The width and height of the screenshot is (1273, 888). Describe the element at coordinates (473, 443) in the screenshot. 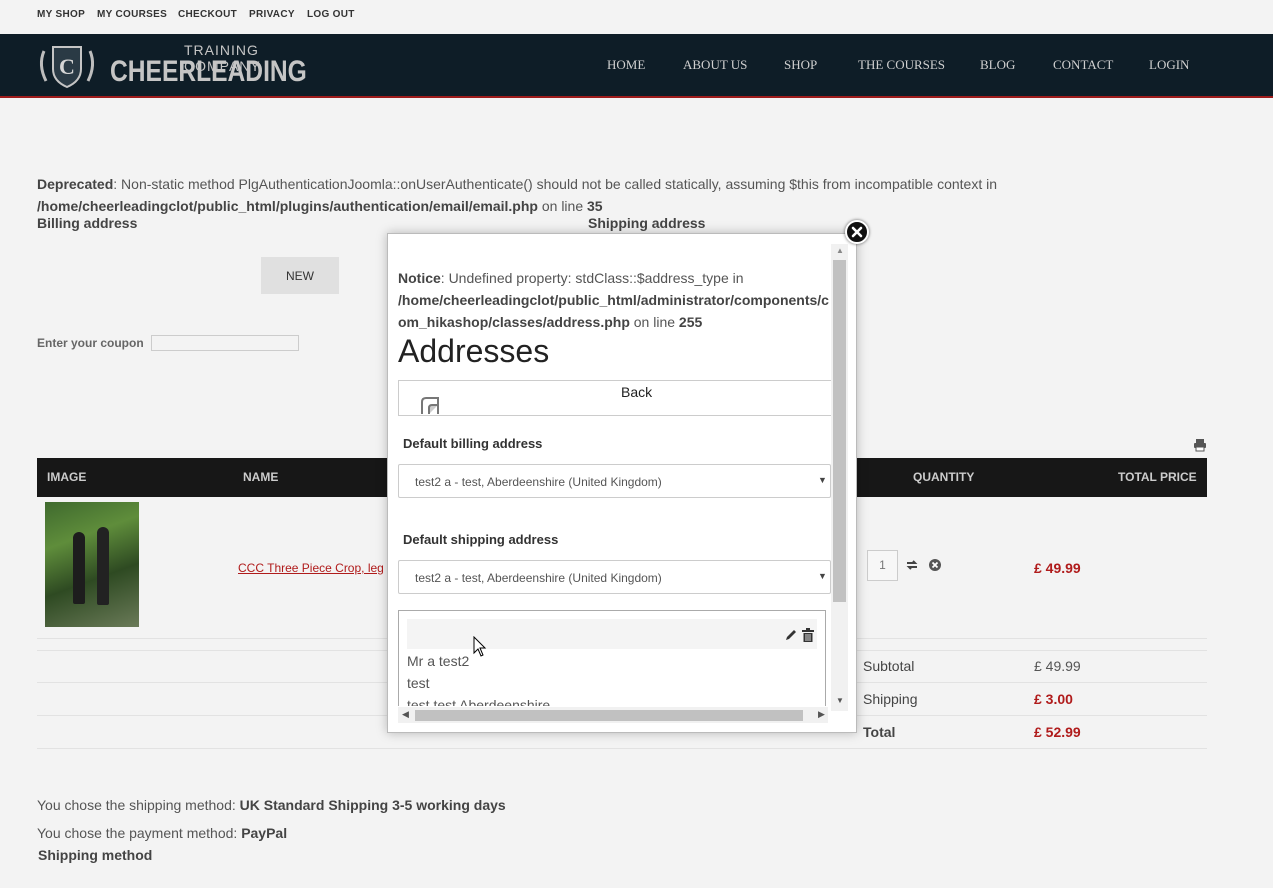

I see `default-billing-label: Default billing address` at that location.